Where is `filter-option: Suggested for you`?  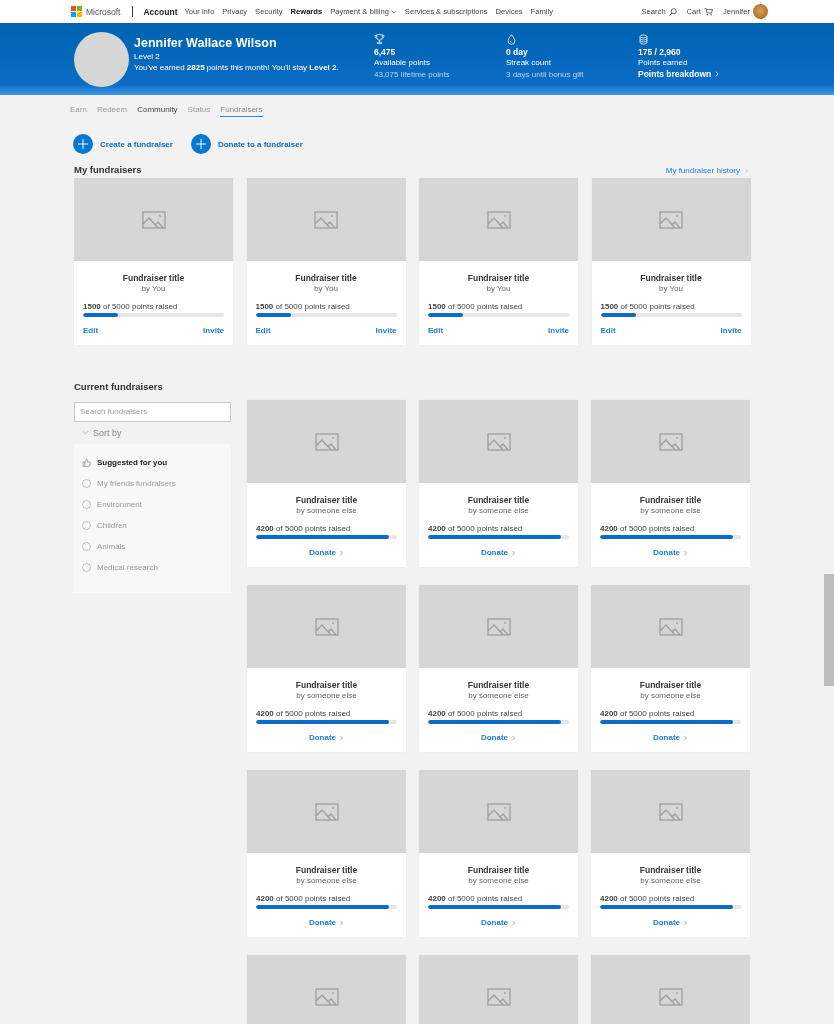 filter-option: Suggested for you is located at coordinates (152, 462).